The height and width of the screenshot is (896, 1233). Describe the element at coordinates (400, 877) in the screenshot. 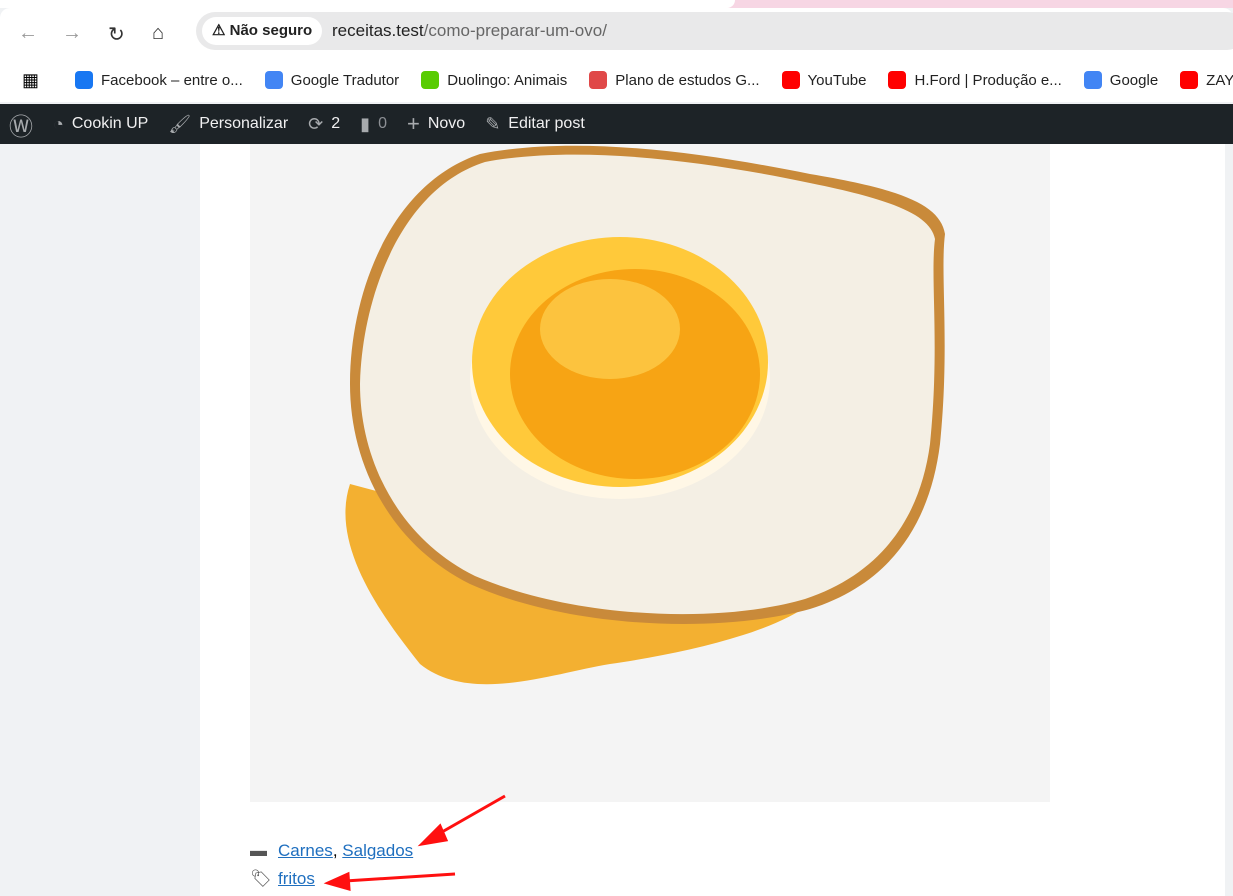

I see `arrow-to-tags` at that location.